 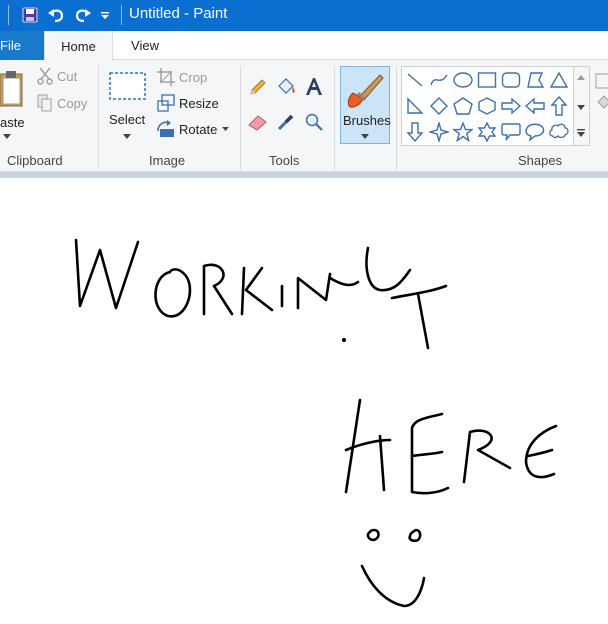 I want to click on down-arrow-shape, so click(x=415, y=132).